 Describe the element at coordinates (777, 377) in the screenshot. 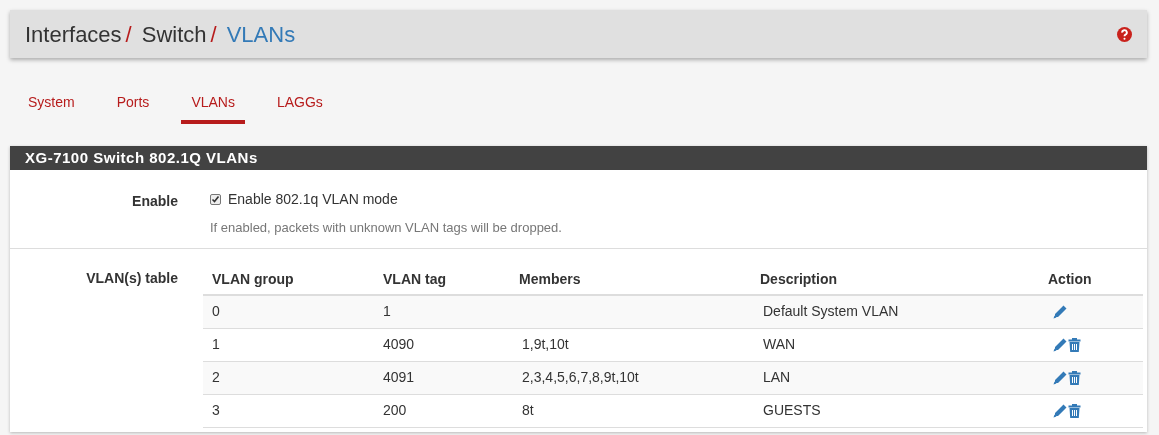

I see `table-cell: LAN` at that location.